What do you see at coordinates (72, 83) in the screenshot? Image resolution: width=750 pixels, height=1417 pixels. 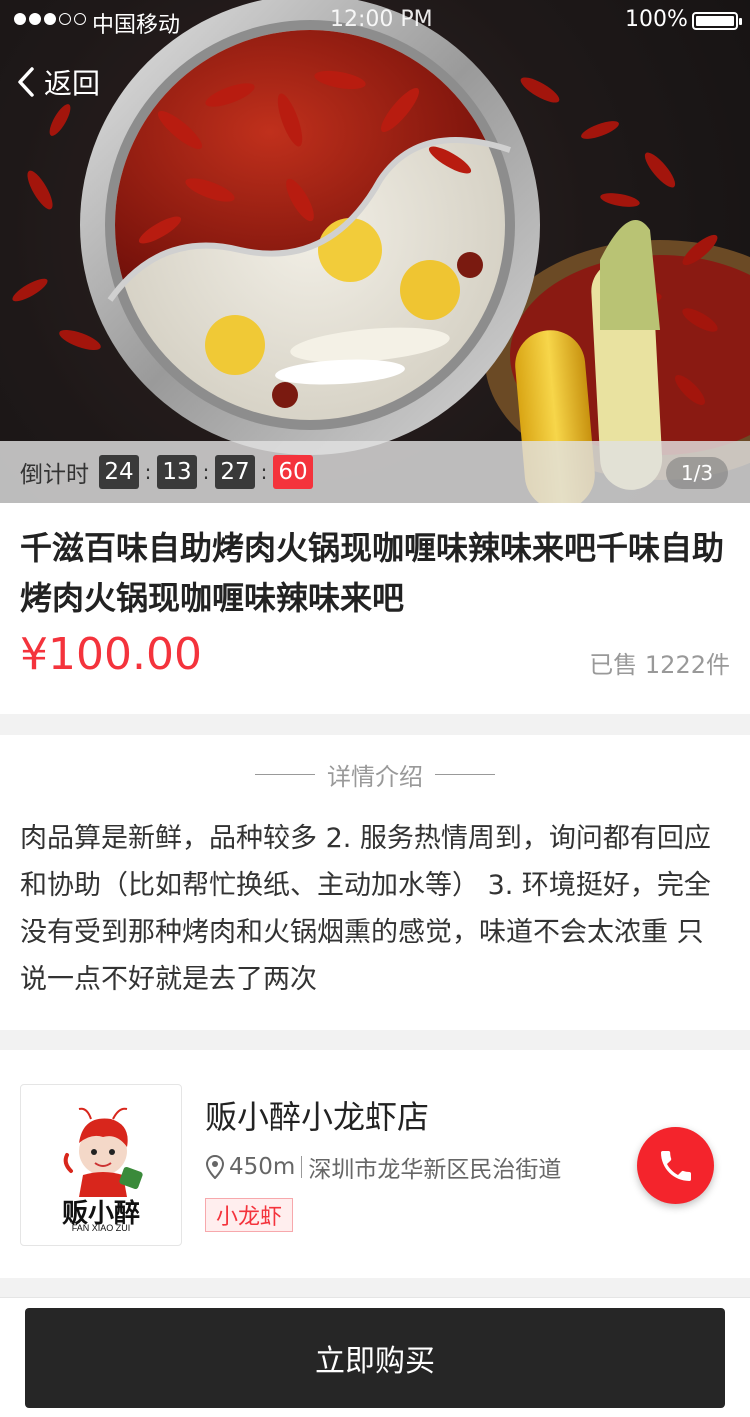 I see `back-label: 返回` at bounding box center [72, 83].